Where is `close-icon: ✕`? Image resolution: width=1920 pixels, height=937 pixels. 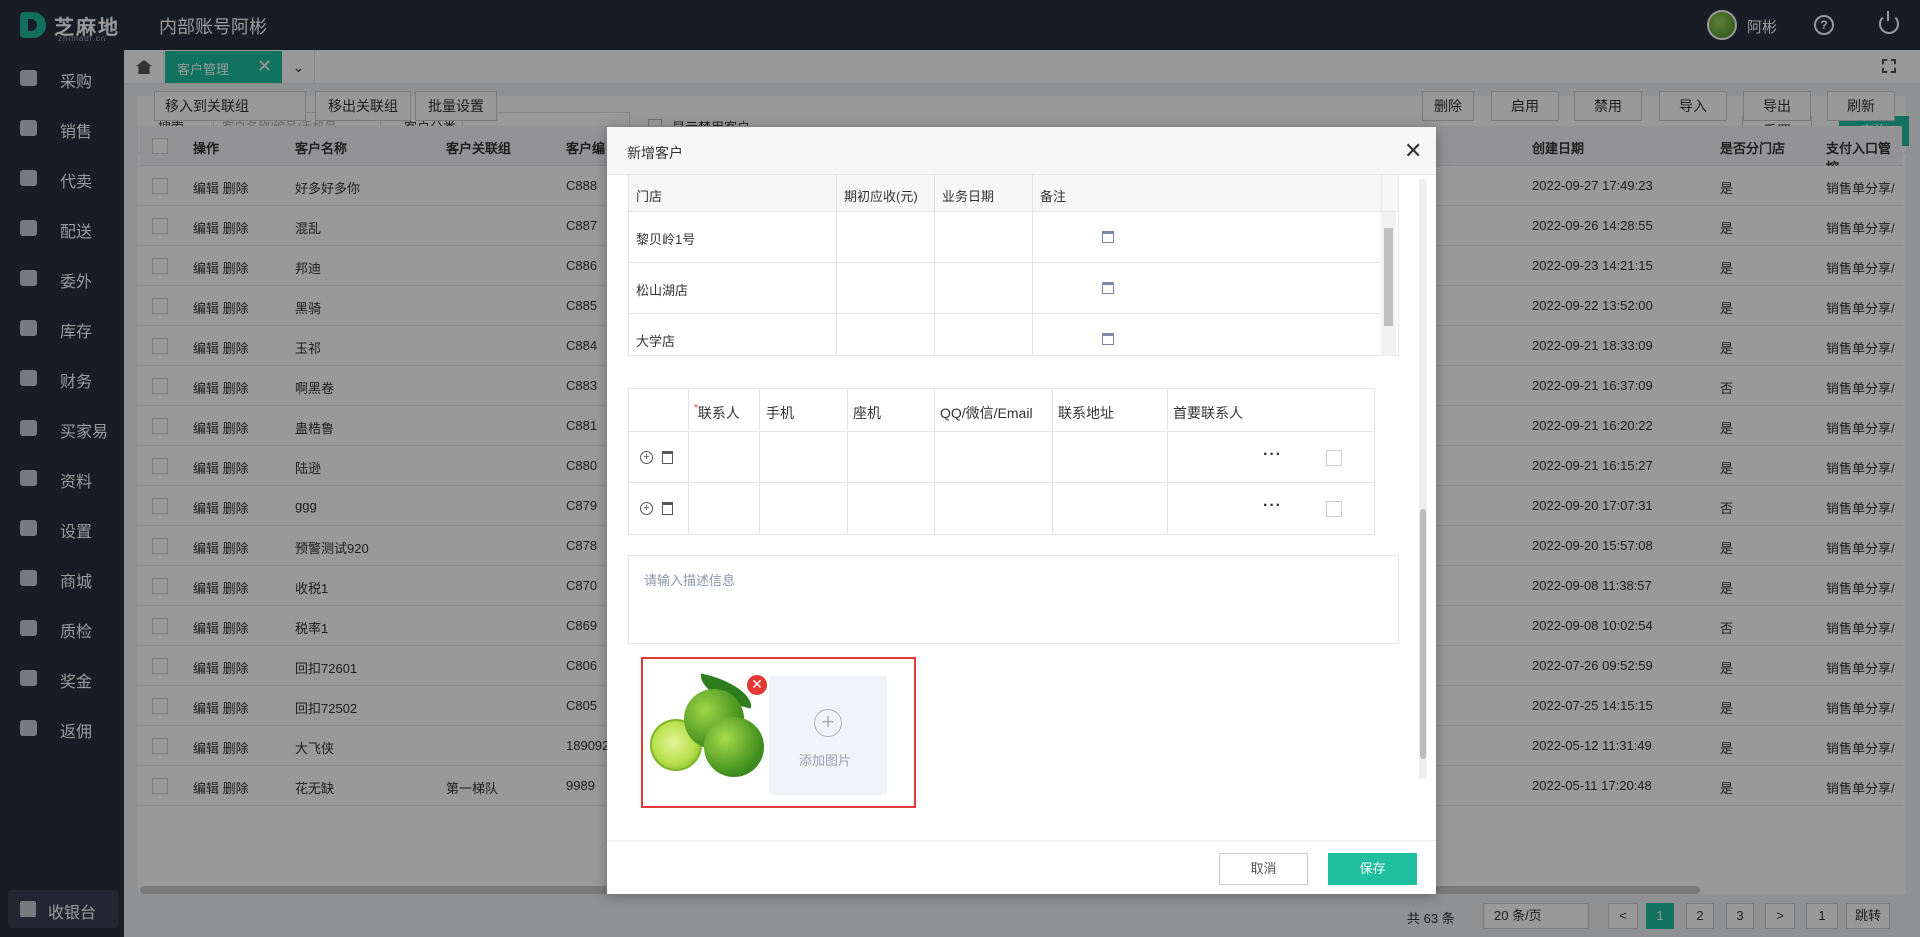
close-icon: ✕ is located at coordinates (1413, 151).